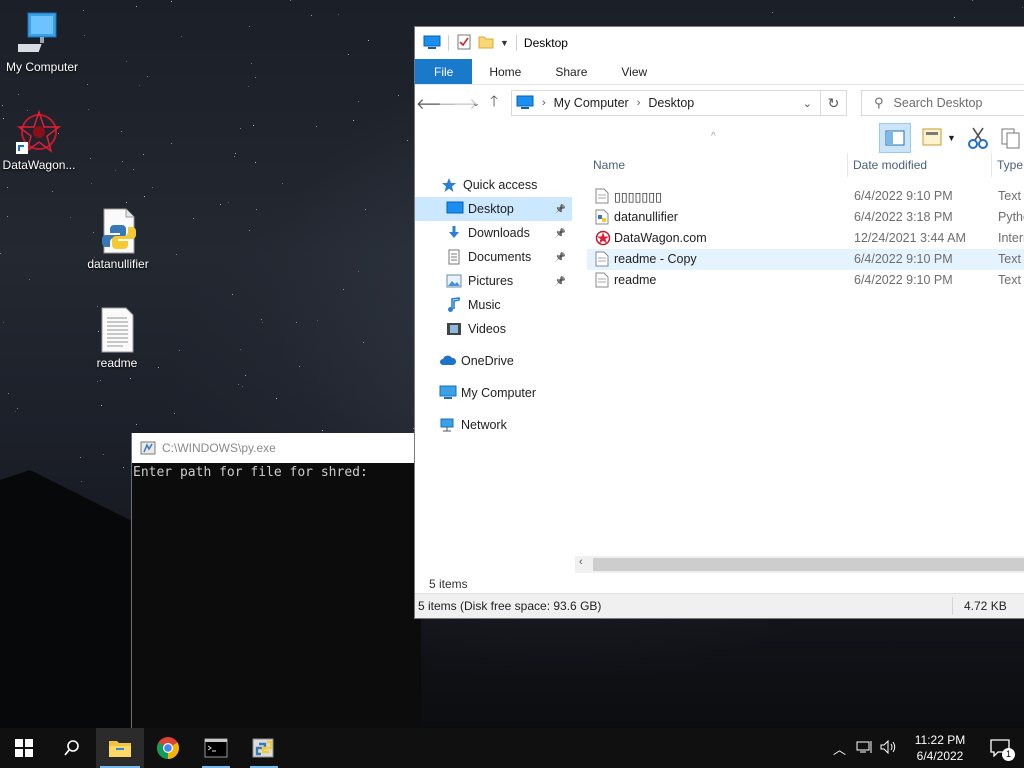  Describe the element at coordinates (504, 43) in the screenshot. I see `customize-qat-icon: ▼` at that location.